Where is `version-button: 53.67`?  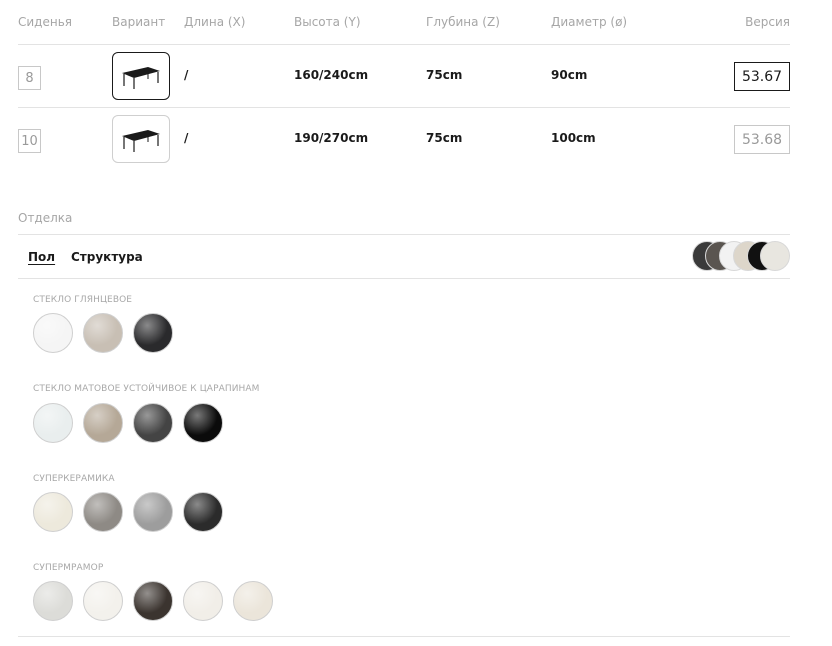
version-button: 53.67 is located at coordinates (762, 76).